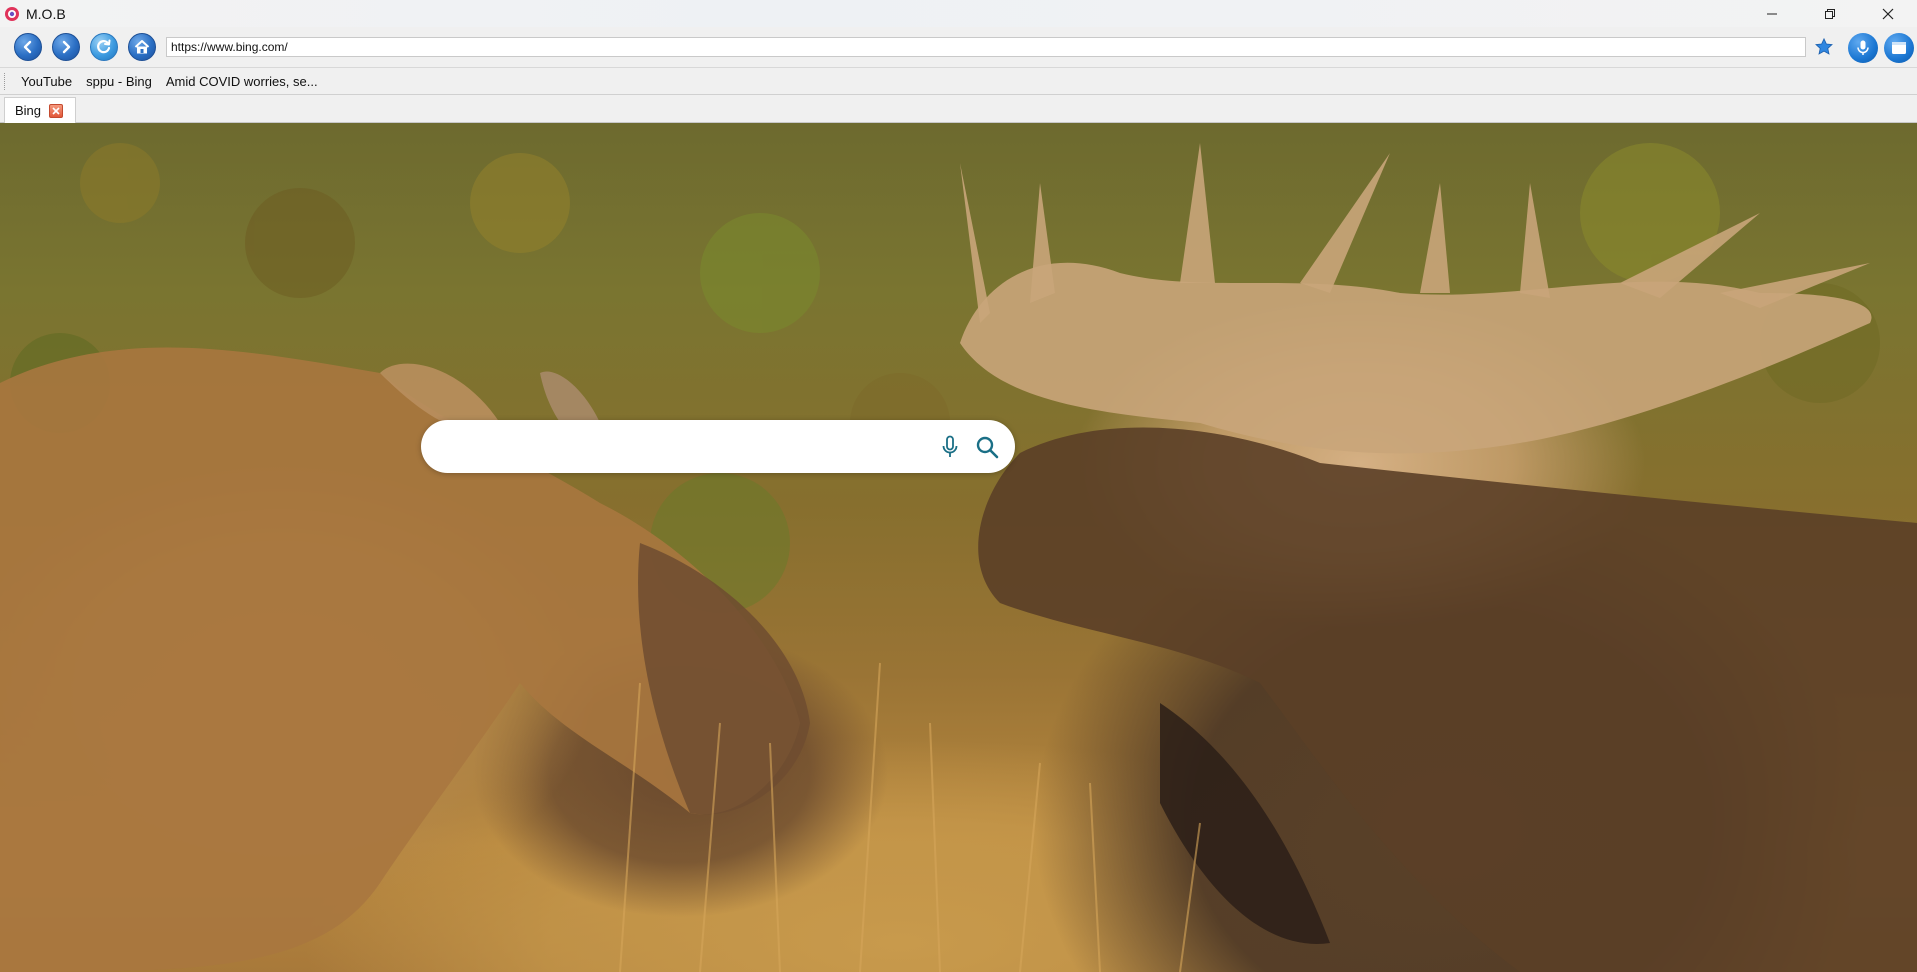 This screenshot has width=1917, height=972. I want to click on home-icon, so click(142, 47).